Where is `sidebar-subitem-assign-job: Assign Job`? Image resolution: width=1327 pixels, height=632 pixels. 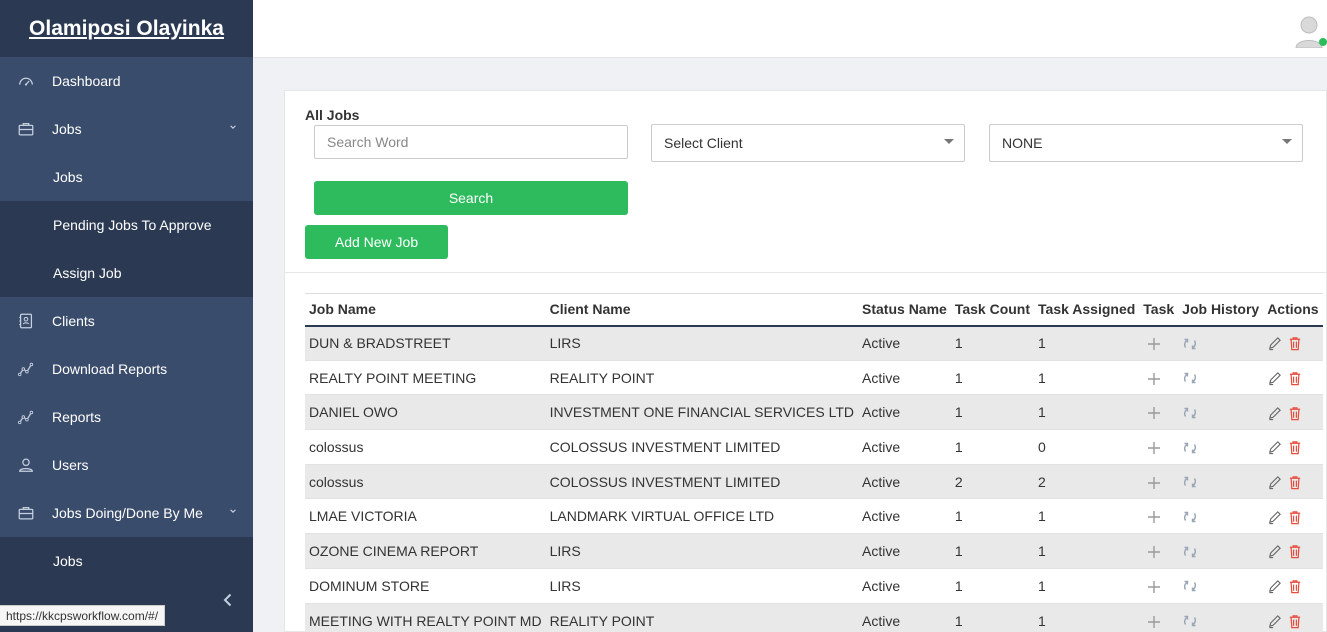 sidebar-subitem-assign-job: Assign Job is located at coordinates (126, 273).